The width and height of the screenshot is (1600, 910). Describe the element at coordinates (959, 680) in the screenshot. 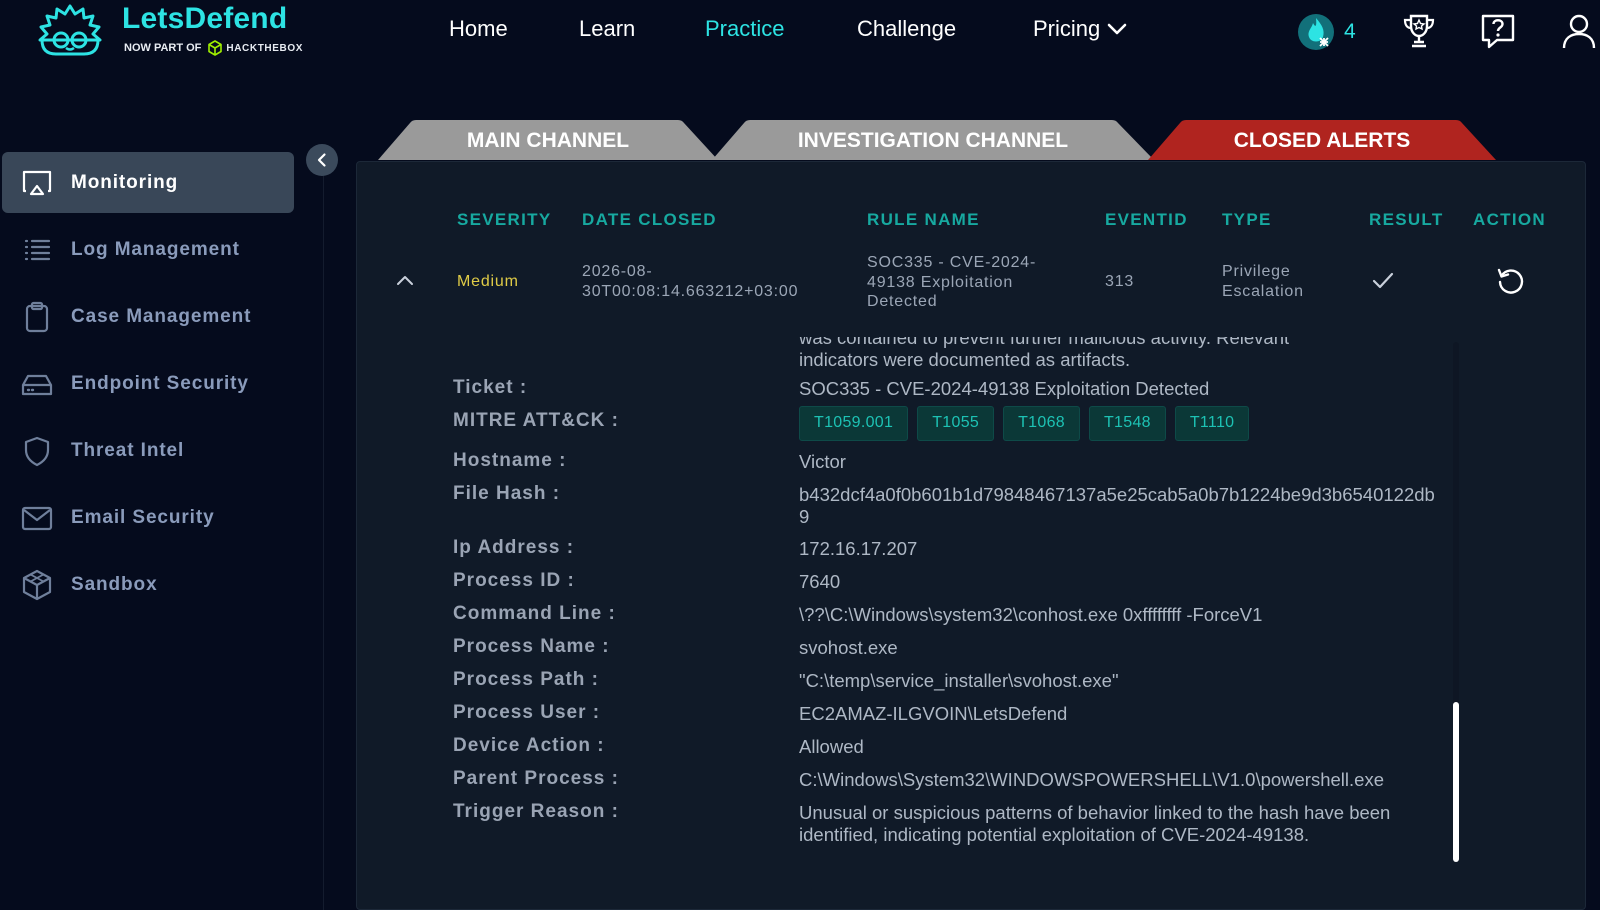

I see `process-path-value: "C:\temp\service_installer\svohost.exe"` at that location.